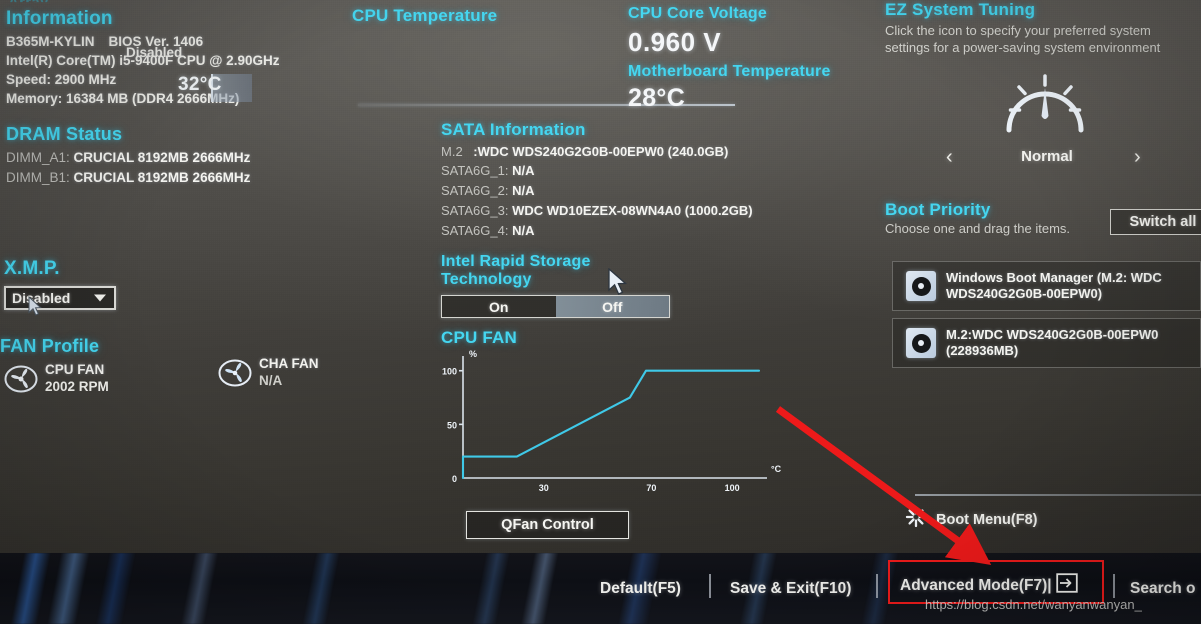  Describe the element at coordinates (77, 386) in the screenshot. I see `cpu-fan-rpm: 2002 RPM` at that location.